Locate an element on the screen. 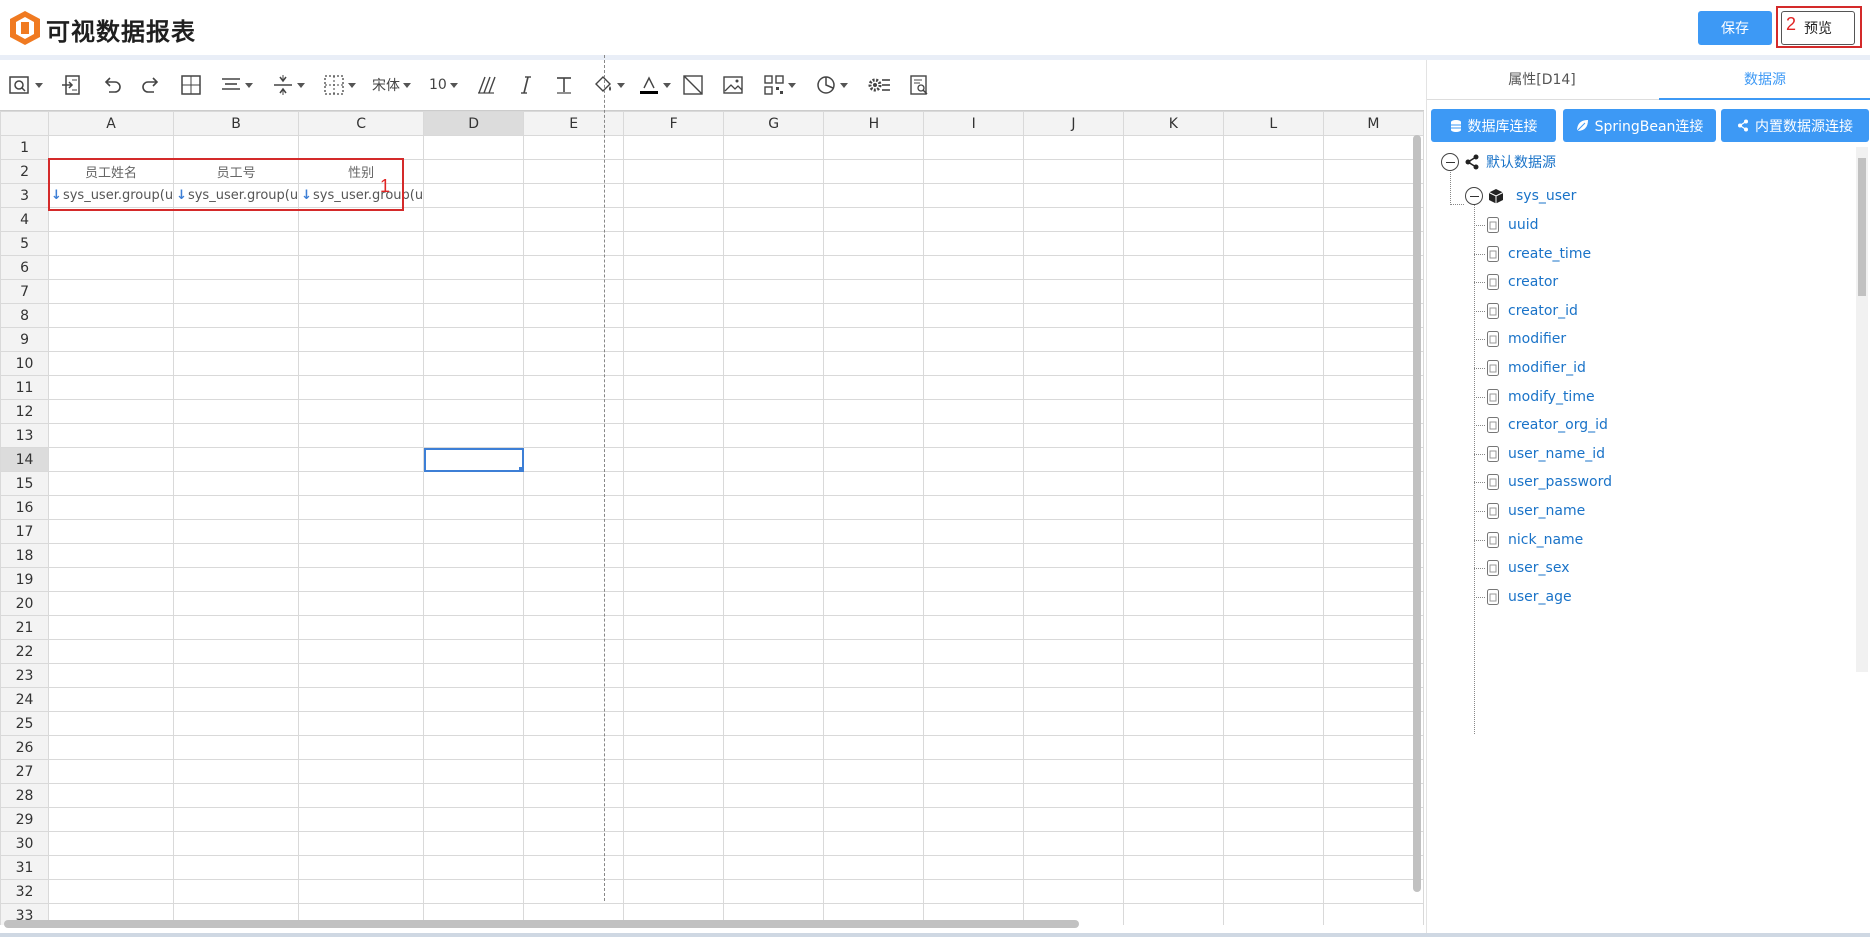 Image resolution: width=1870 pixels, height=937 pixels. row-header: 27 is located at coordinates (25, 771).